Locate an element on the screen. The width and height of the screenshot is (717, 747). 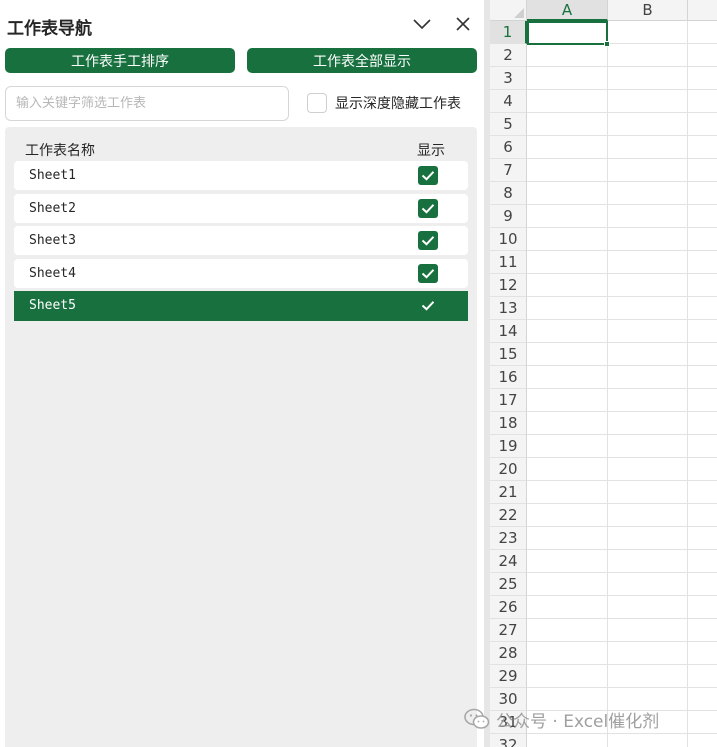
row-header: 17 is located at coordinates (508, 400).